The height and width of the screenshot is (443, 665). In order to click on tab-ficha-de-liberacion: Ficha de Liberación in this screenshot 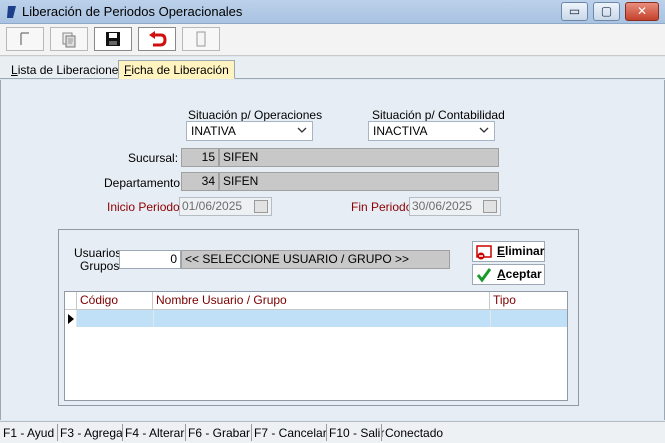, I will do `click(176, 69)`.